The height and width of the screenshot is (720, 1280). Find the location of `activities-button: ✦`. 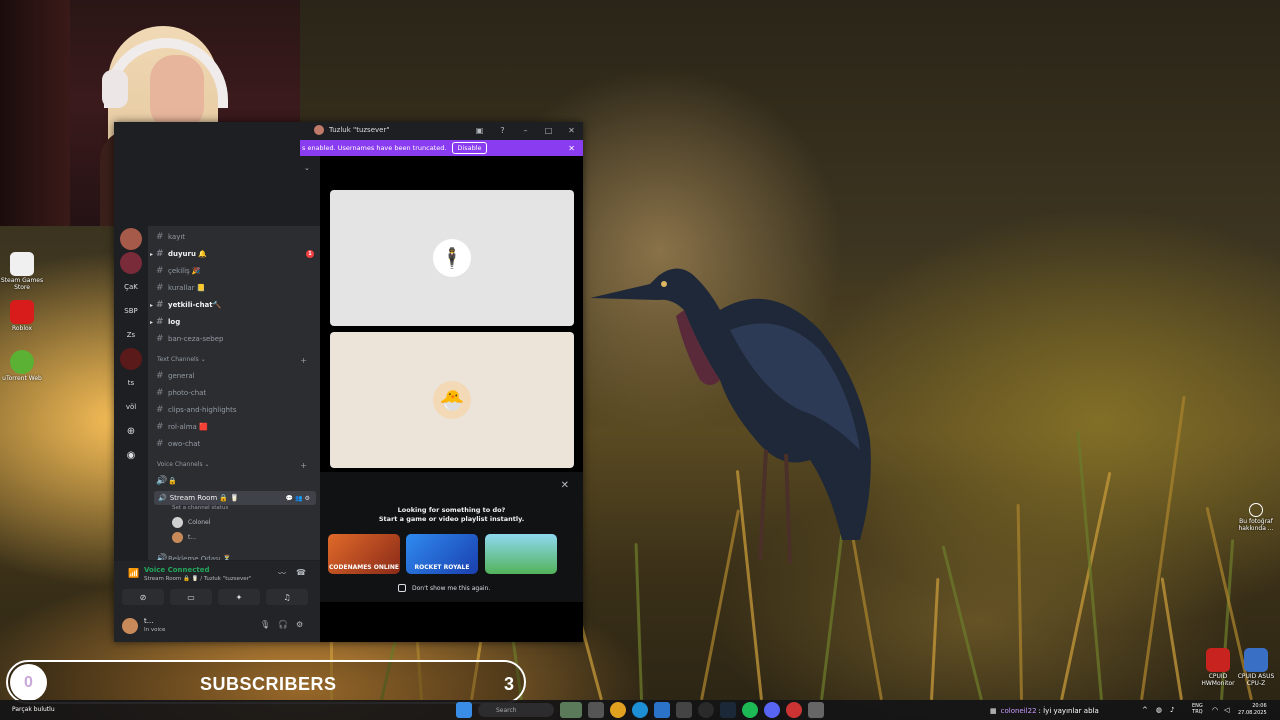

activities-button: ✦ is located at coordinates (239, 597).